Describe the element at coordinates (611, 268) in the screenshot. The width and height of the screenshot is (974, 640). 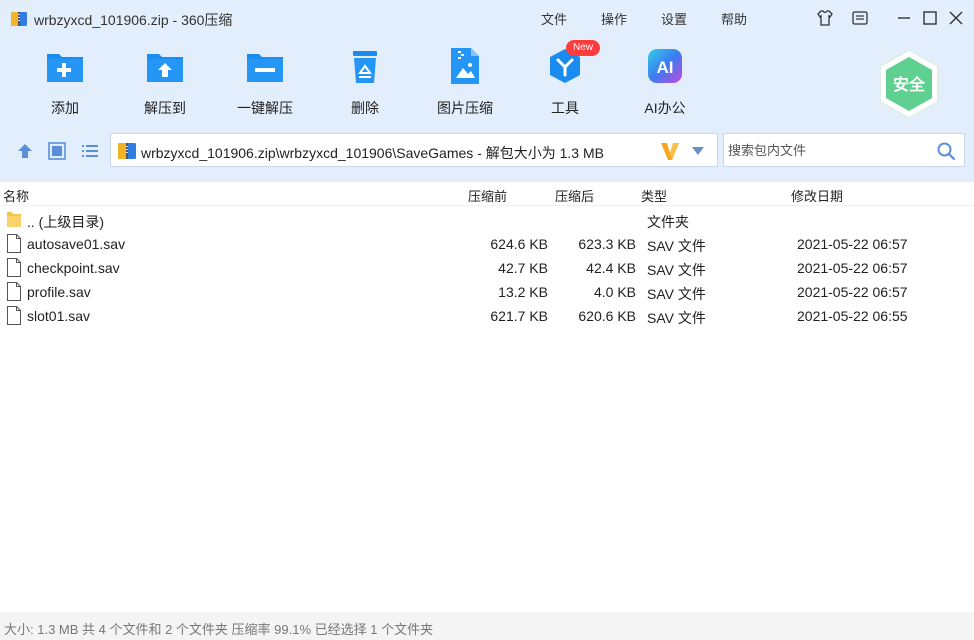
I see `file-size-after: 42.4 KB` at that location.